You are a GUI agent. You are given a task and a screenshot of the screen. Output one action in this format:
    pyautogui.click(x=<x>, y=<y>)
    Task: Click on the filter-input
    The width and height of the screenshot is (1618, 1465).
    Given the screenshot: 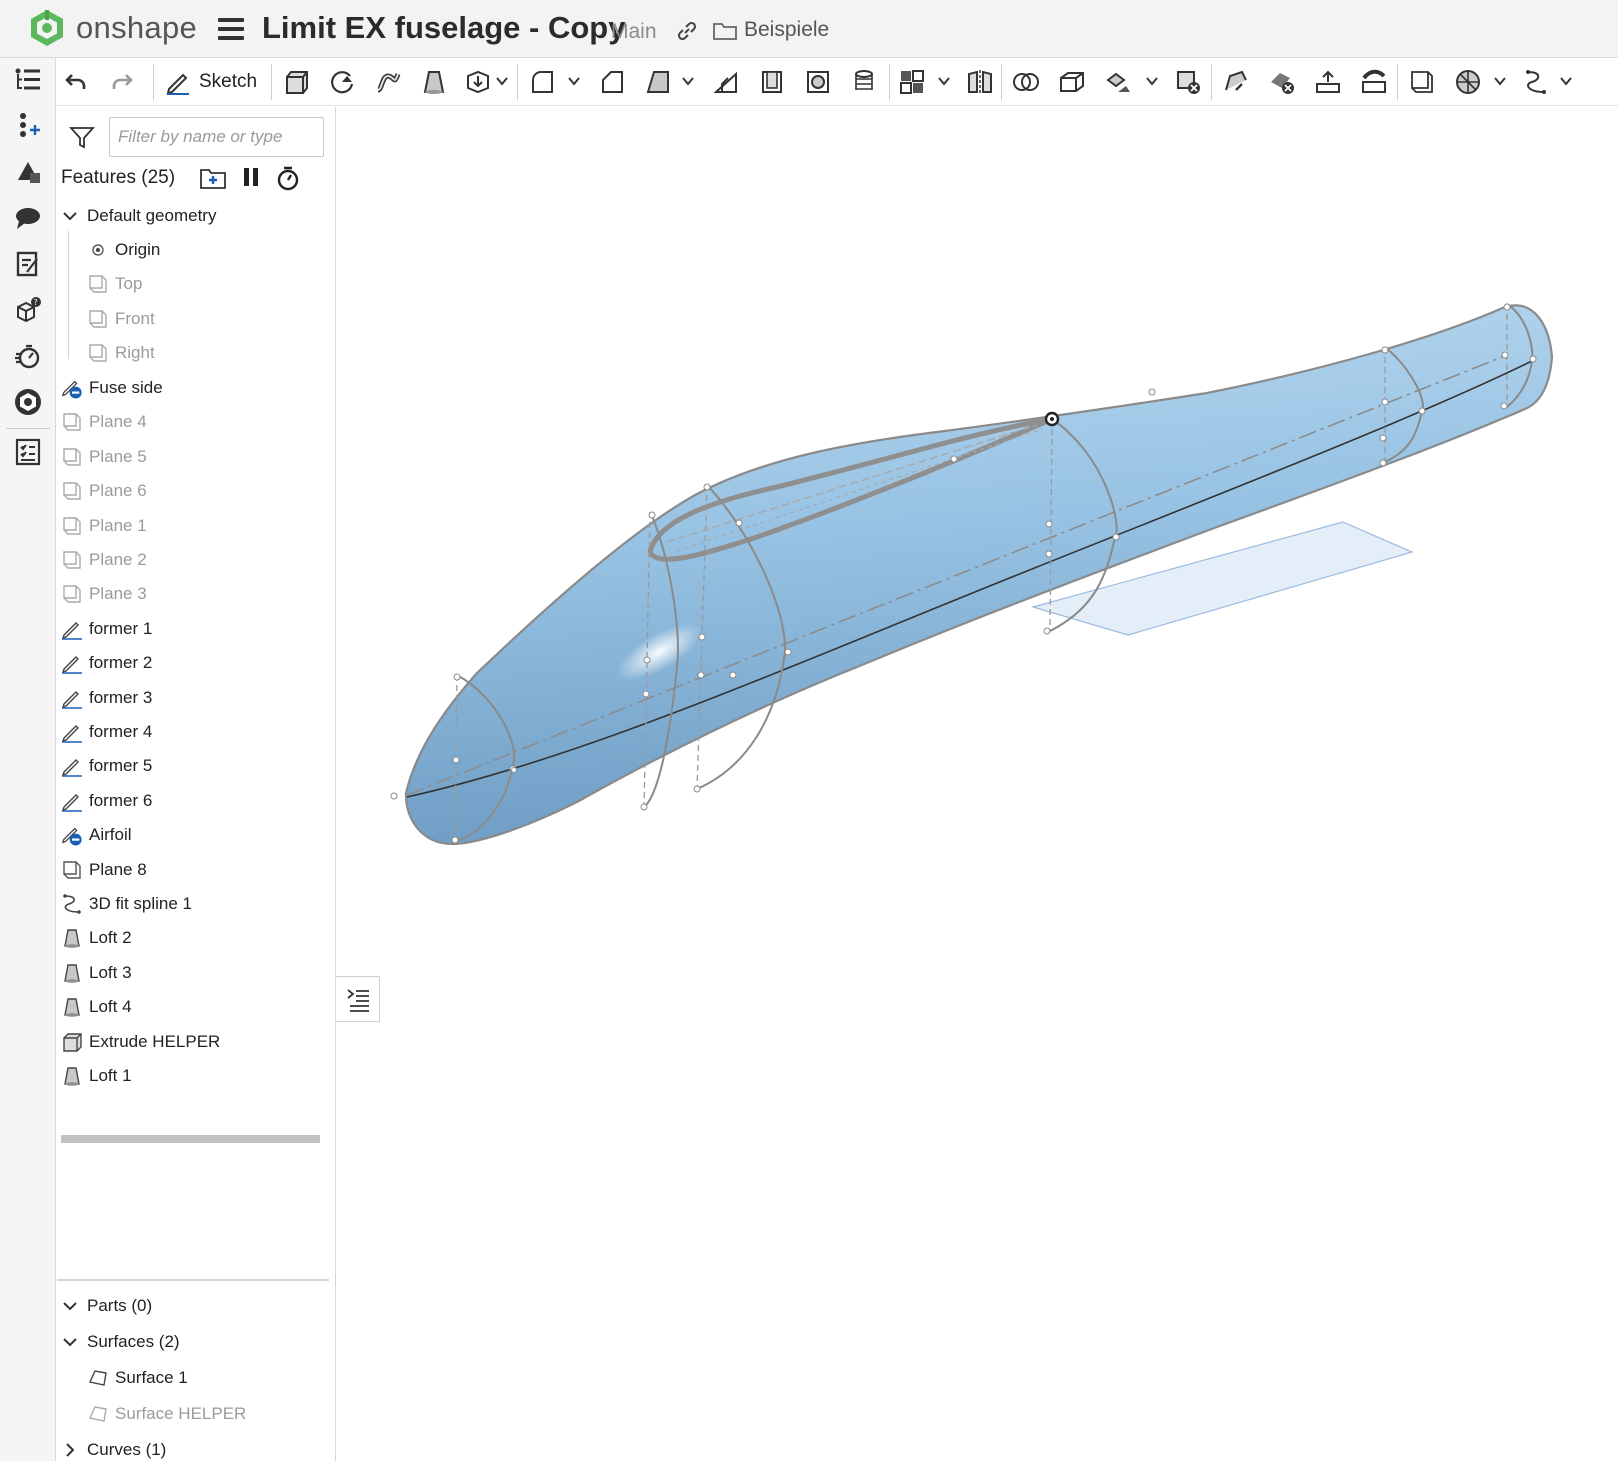 What is the action you would take?
    pyautogui.click(x=216, y=137)
    